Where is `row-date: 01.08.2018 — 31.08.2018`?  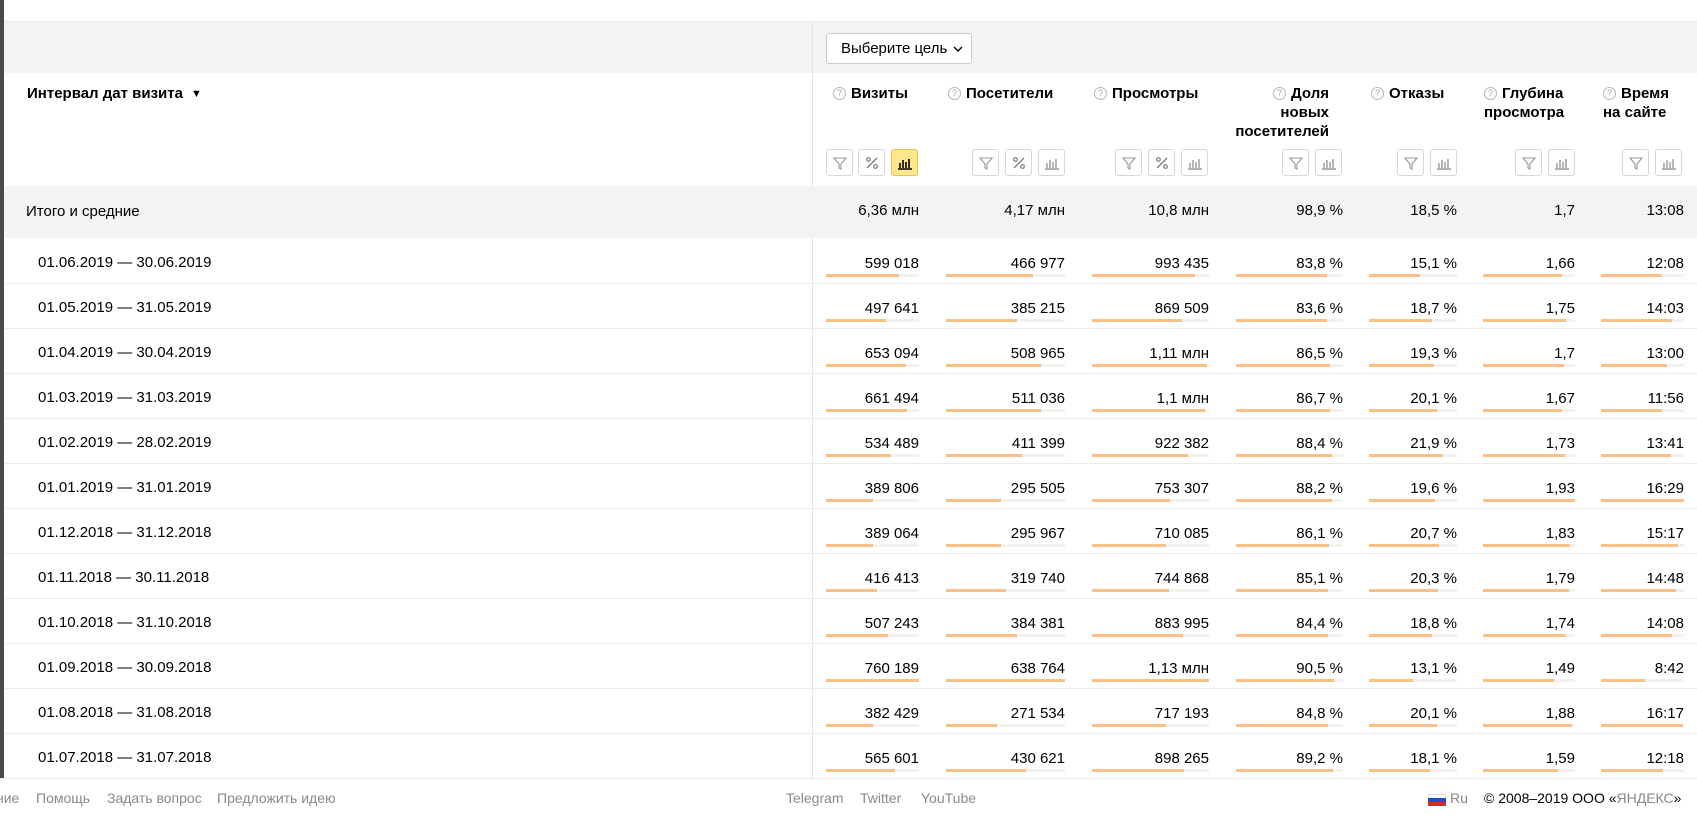 row-date: 01.08.2018 — 31.08.2018 is located at coordinates (124, 712).